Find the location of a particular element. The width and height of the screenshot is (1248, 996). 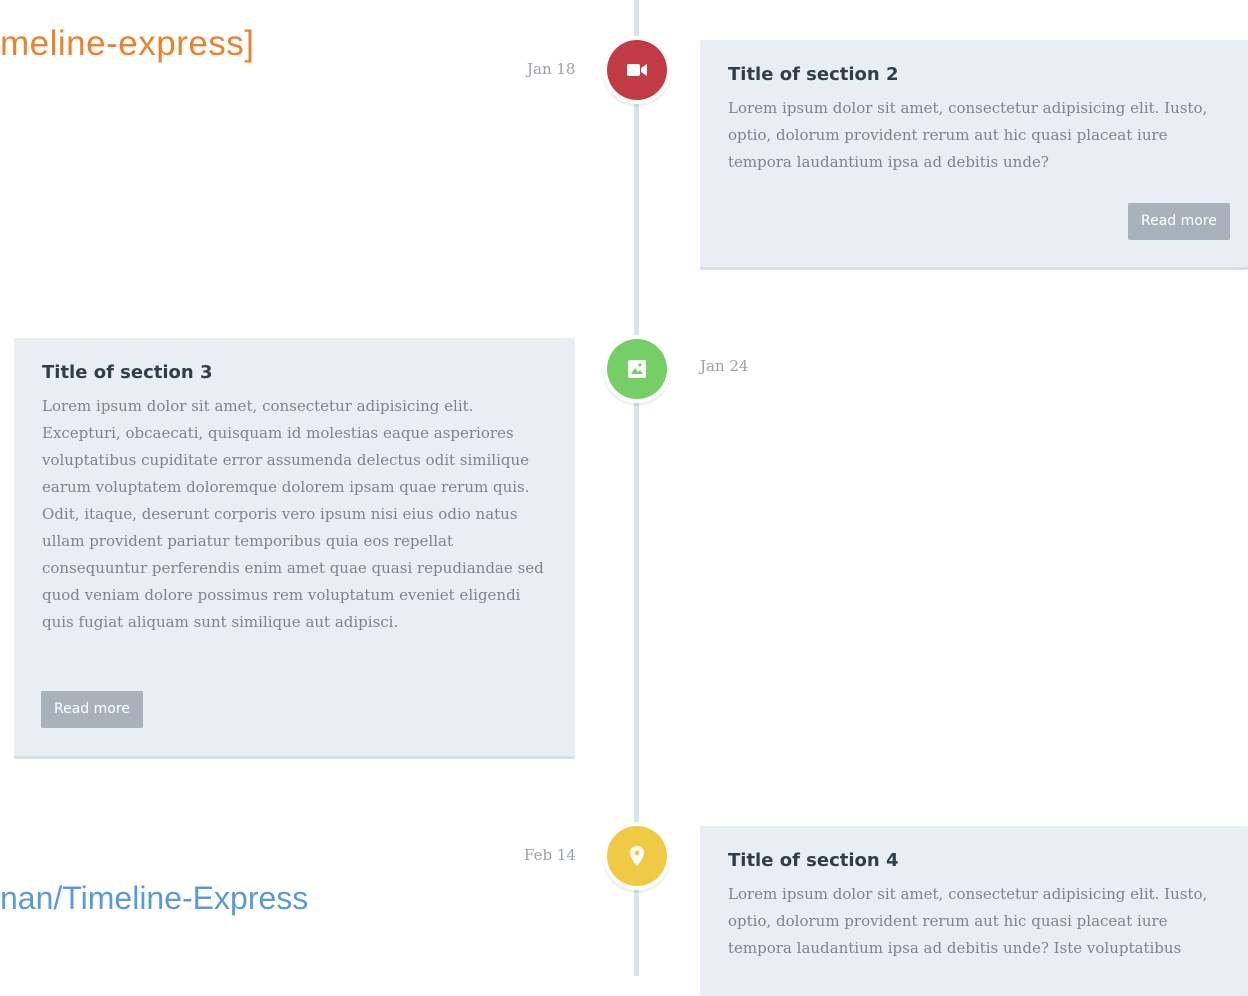

card-title: Title of section 2 is located at coordinates (813, 74).